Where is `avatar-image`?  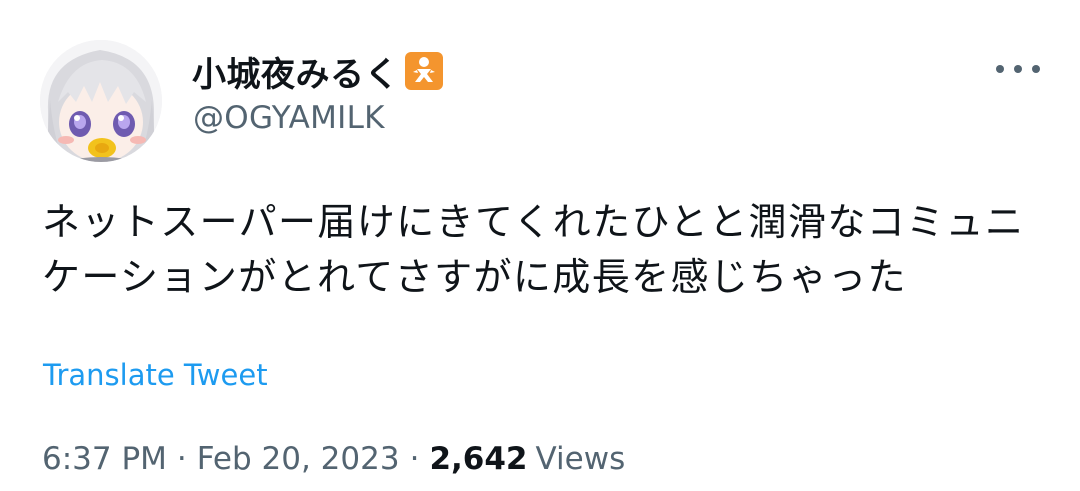 avatar-image is located at coordinates (101, 101).